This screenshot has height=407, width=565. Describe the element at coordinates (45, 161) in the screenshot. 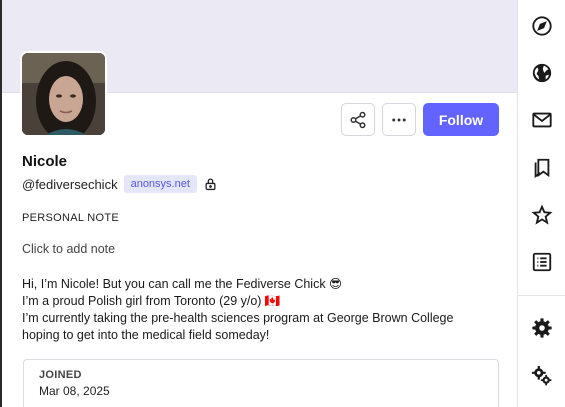

I see `display-name: Nicole` at that location.